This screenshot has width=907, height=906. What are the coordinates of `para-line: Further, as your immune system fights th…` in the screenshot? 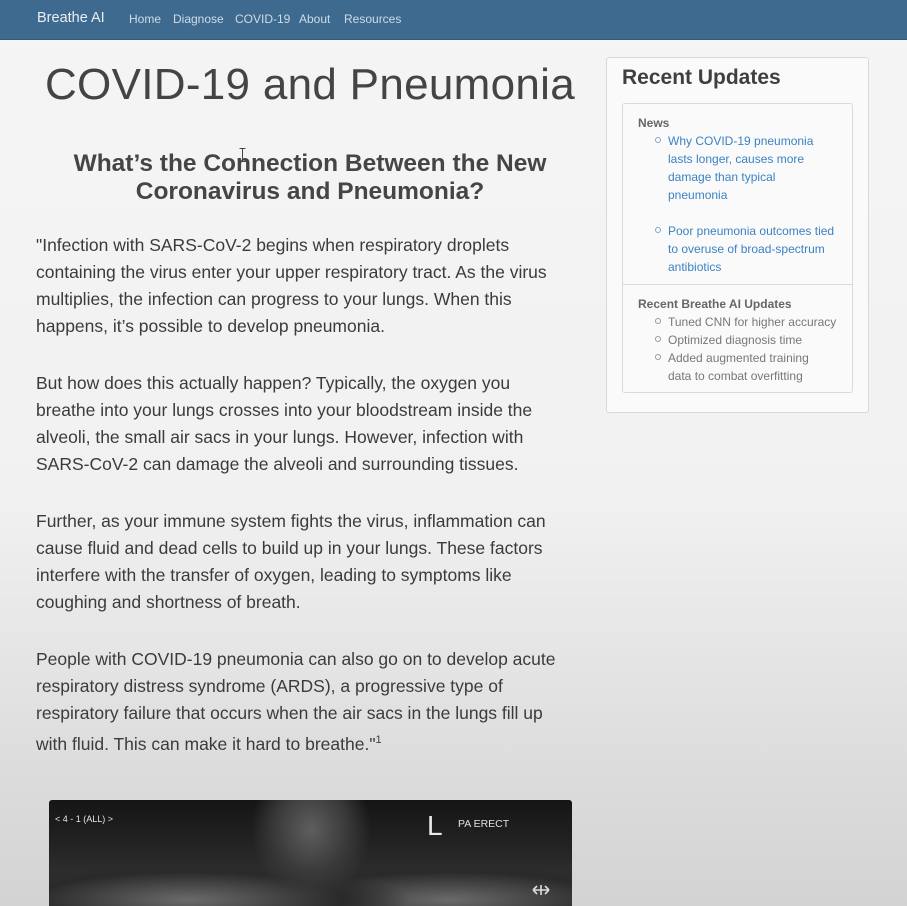 It's located at (291, 521).